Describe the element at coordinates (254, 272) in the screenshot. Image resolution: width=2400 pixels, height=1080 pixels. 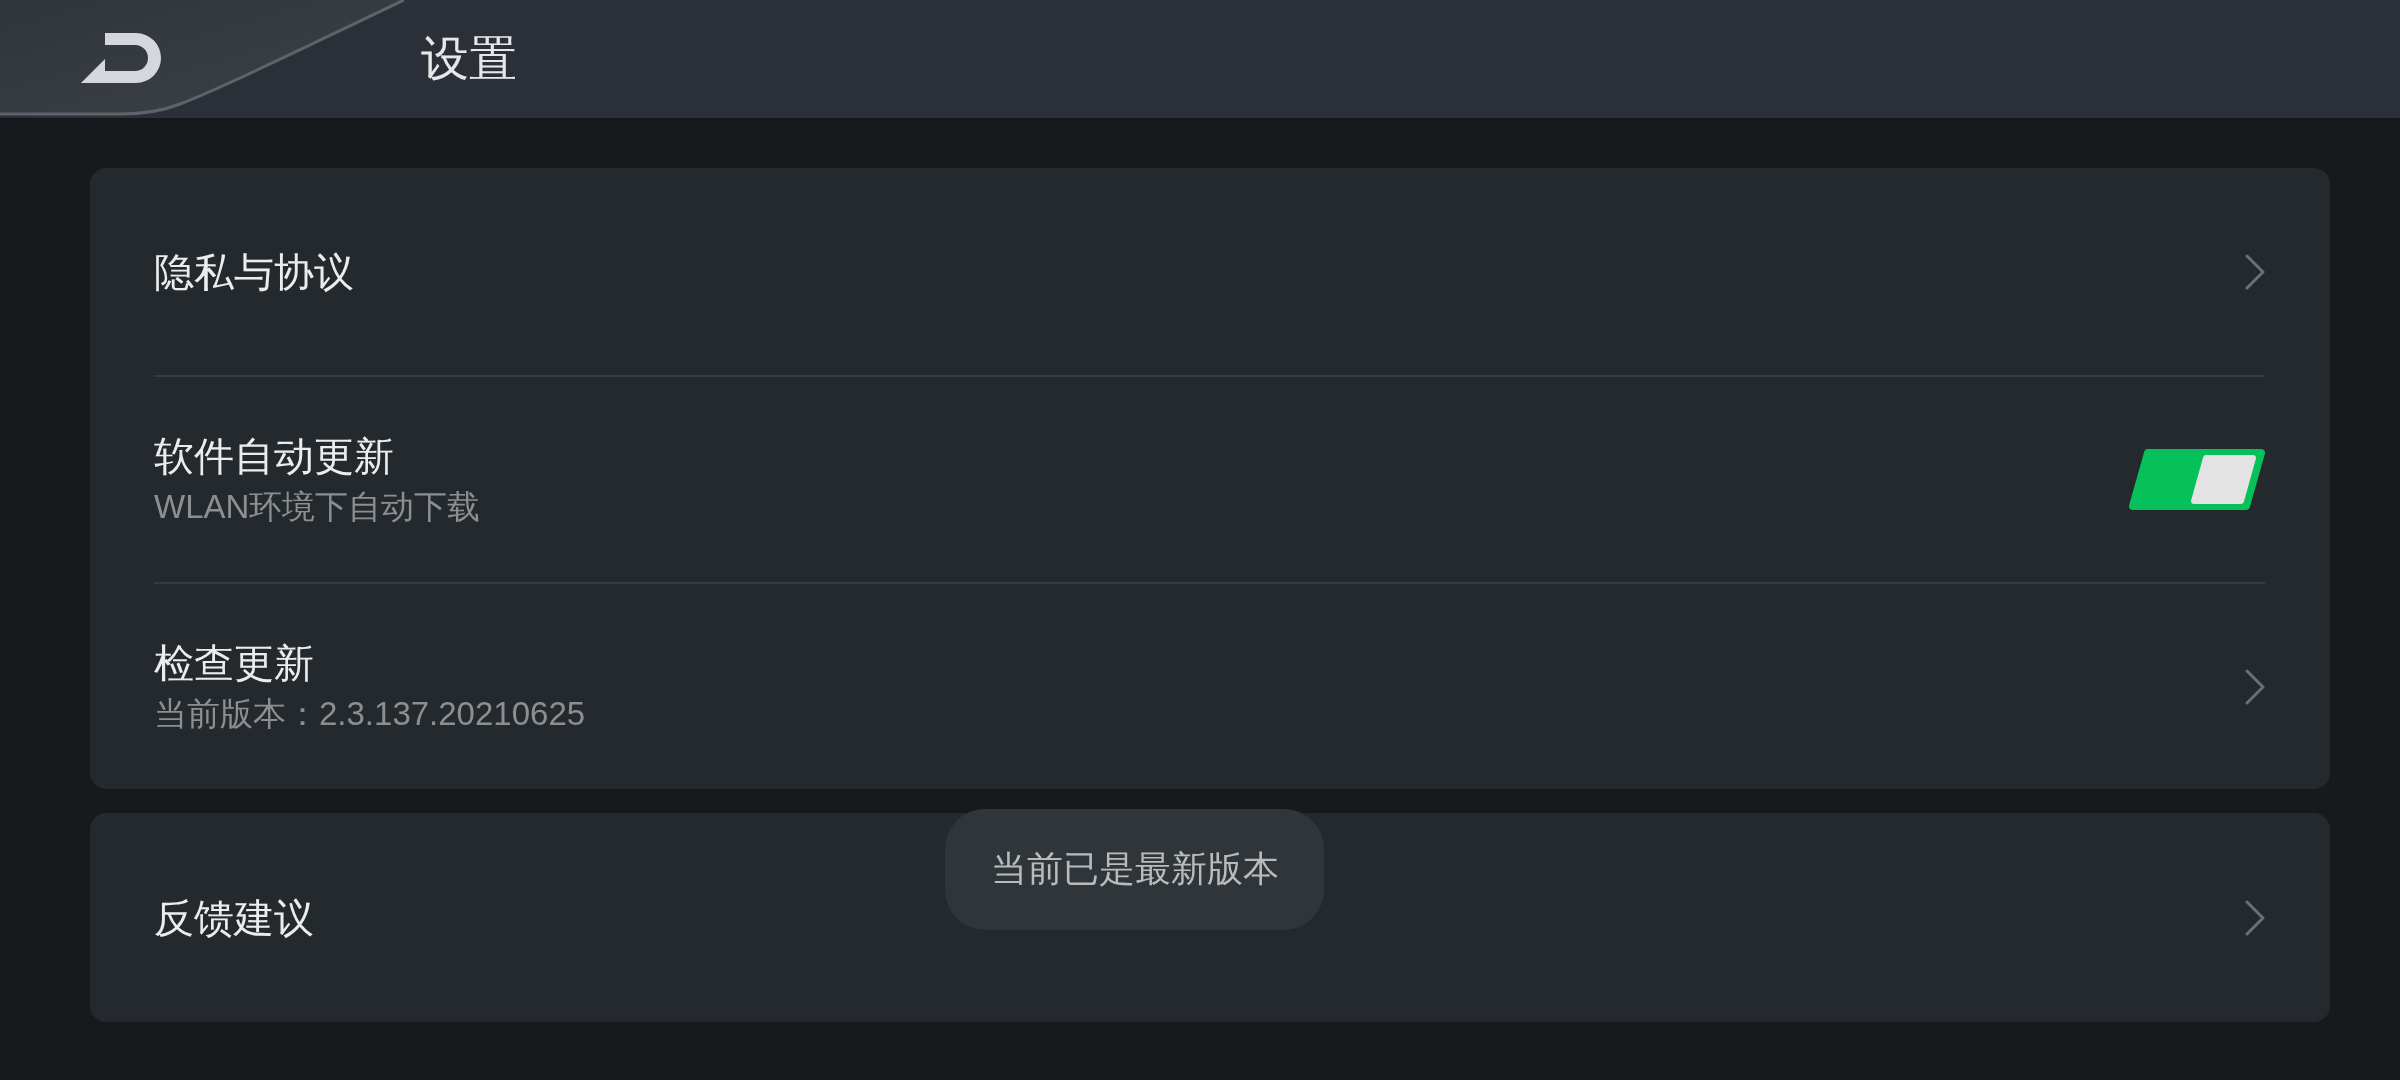
I see `setting-title: 隐私与协议` at that location.